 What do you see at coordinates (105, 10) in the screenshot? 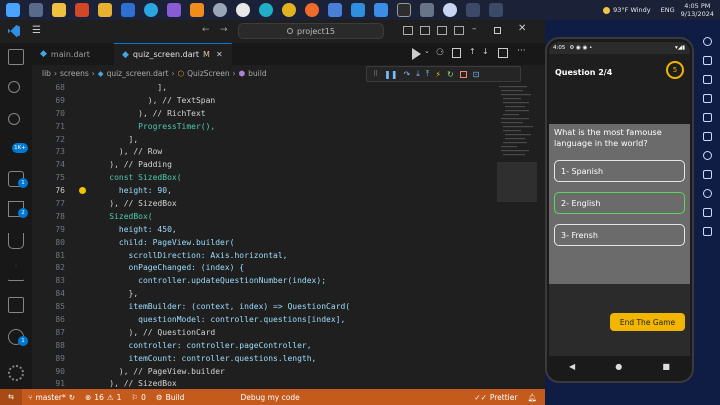
I see `explorer-icon` at bounding box center [105, 10].